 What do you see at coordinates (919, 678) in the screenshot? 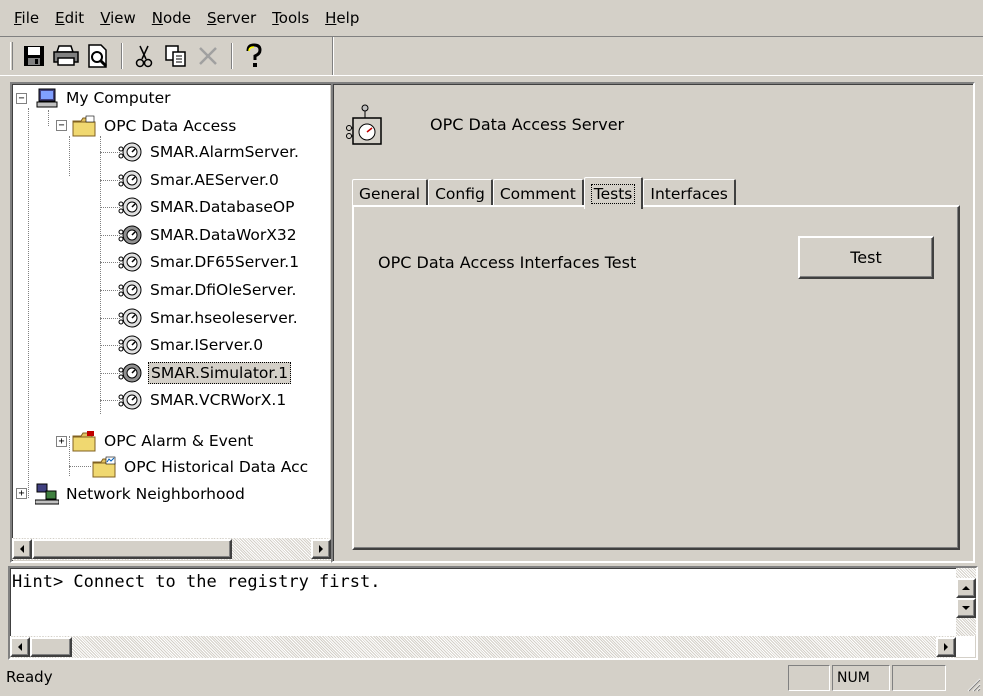
I see `status-cell-scroll` at bounding box center [919, 678].